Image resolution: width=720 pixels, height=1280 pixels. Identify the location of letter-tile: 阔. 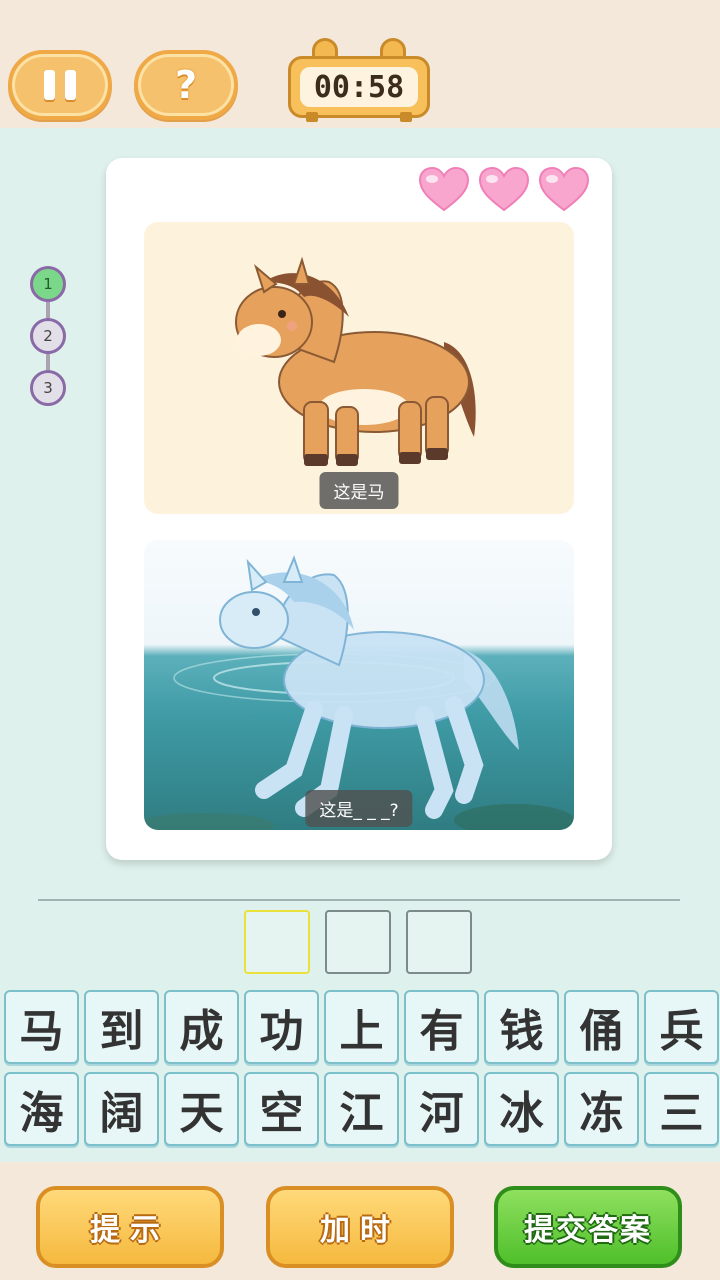
(121, 1109).